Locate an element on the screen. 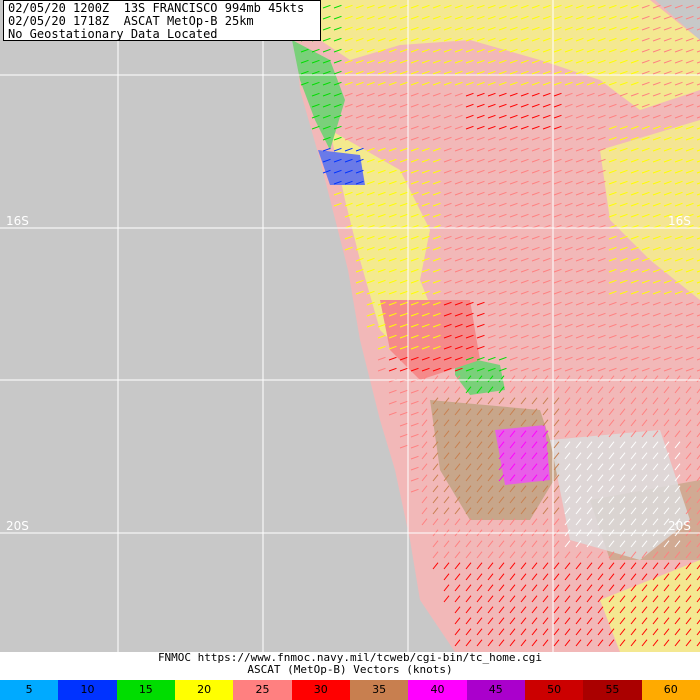  scale-cell: 45 is located at coordinates (495, 690).